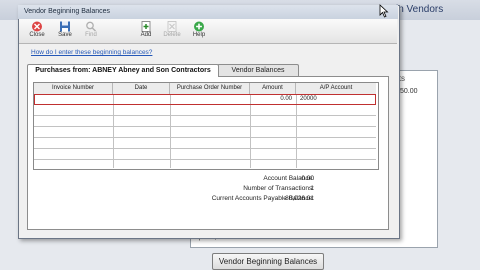 This screenshot has height=270, width=480. I want to click on toolbar-add-button: Add, so click(146, 31).